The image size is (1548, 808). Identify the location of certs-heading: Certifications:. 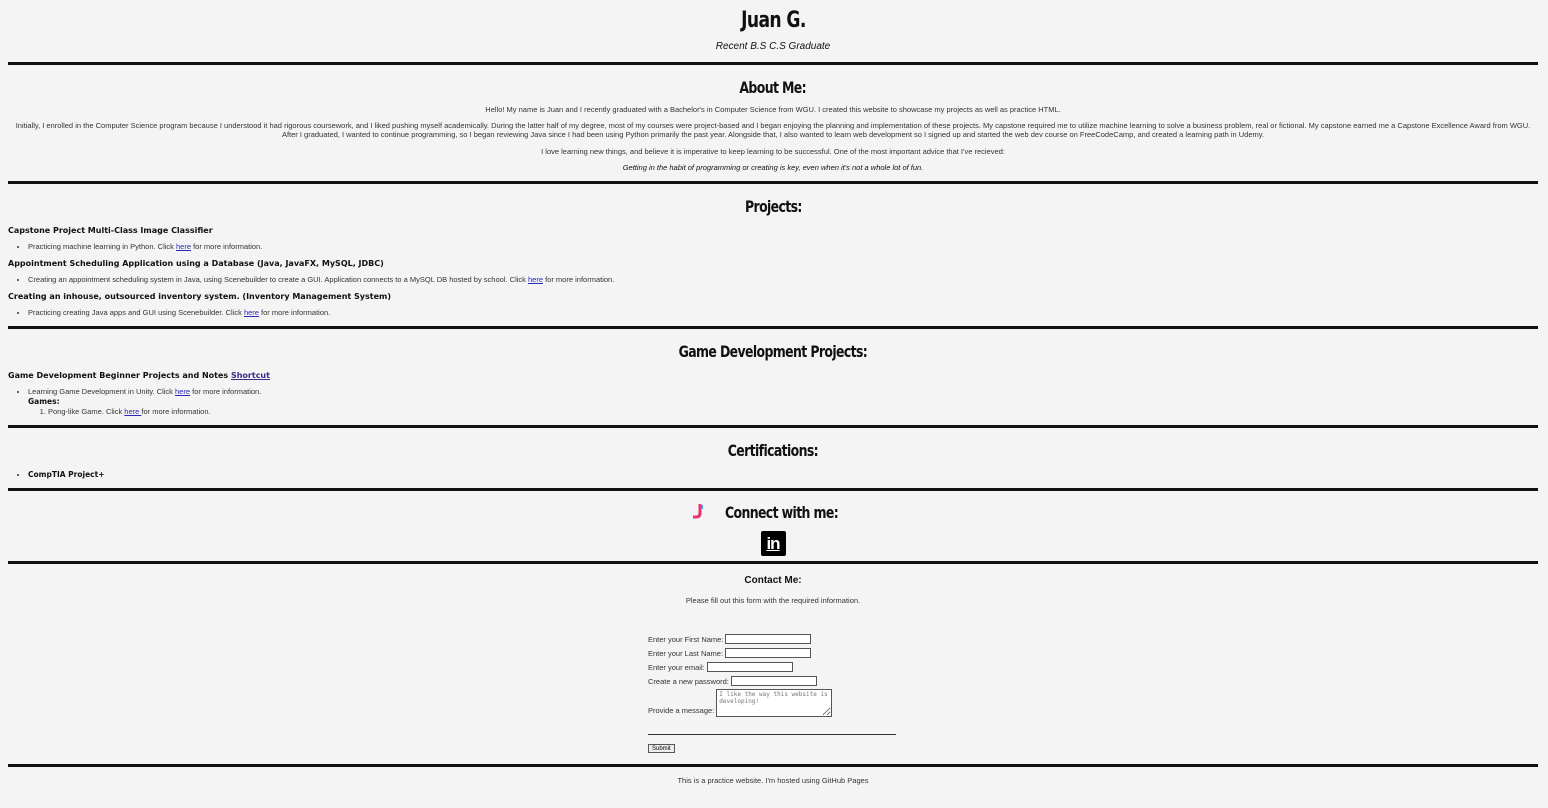
(773, 450).